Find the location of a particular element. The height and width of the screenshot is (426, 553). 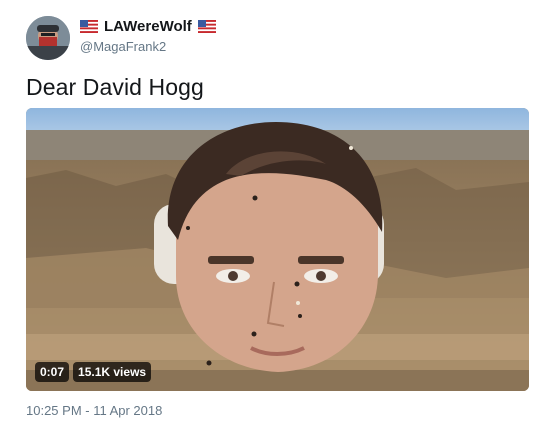

display-name-row: LAWereWolf is located at coordinates (148, 26).